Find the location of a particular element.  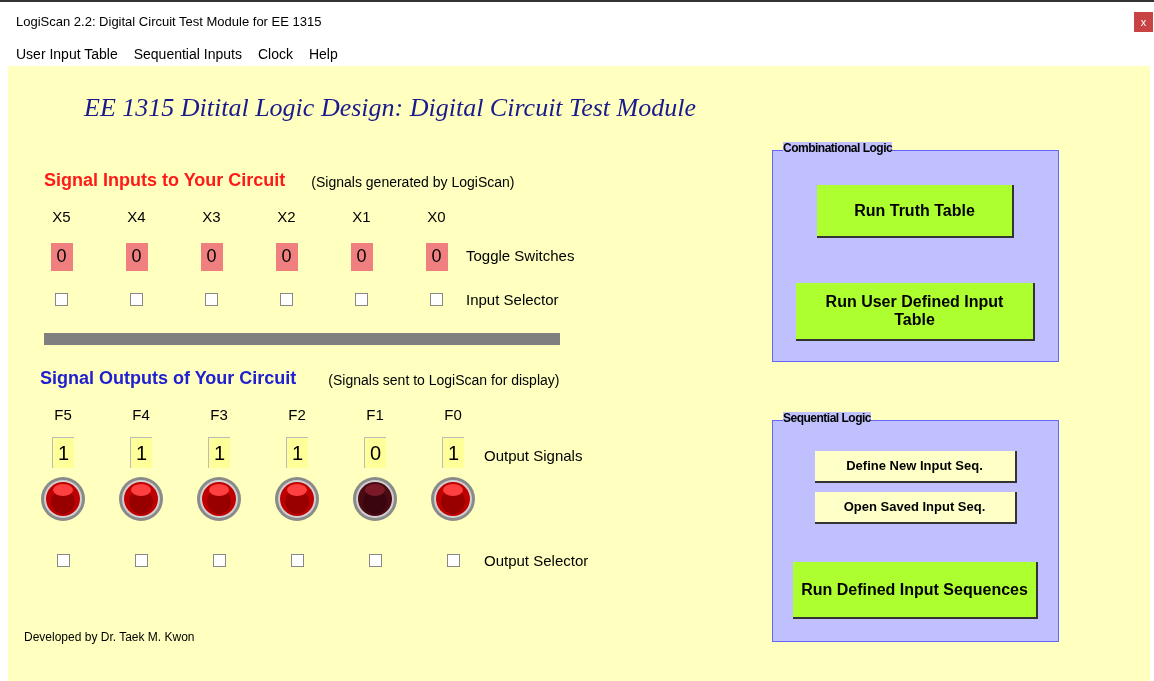

section-note: (Signals generated by LogiScan) is located at coordinates (413, 182).